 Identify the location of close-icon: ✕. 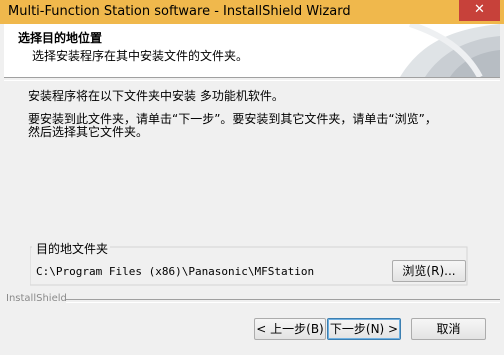
(479, 9).